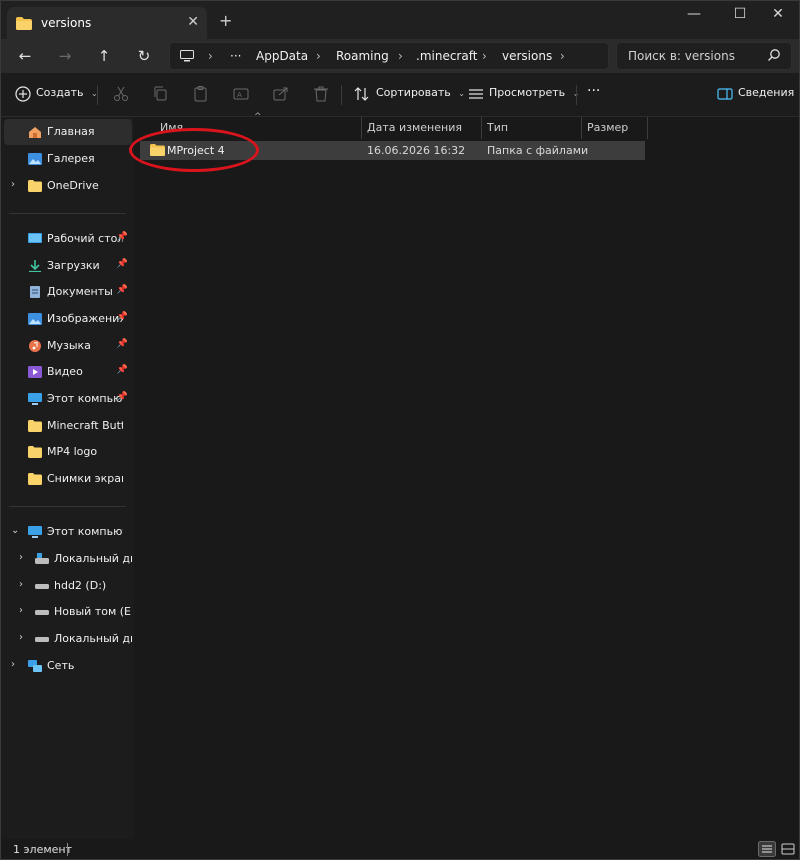 The width and height of the screenshot is (800, 860). I want to click on breadcrumb-versions: versions, so click(527, 56).